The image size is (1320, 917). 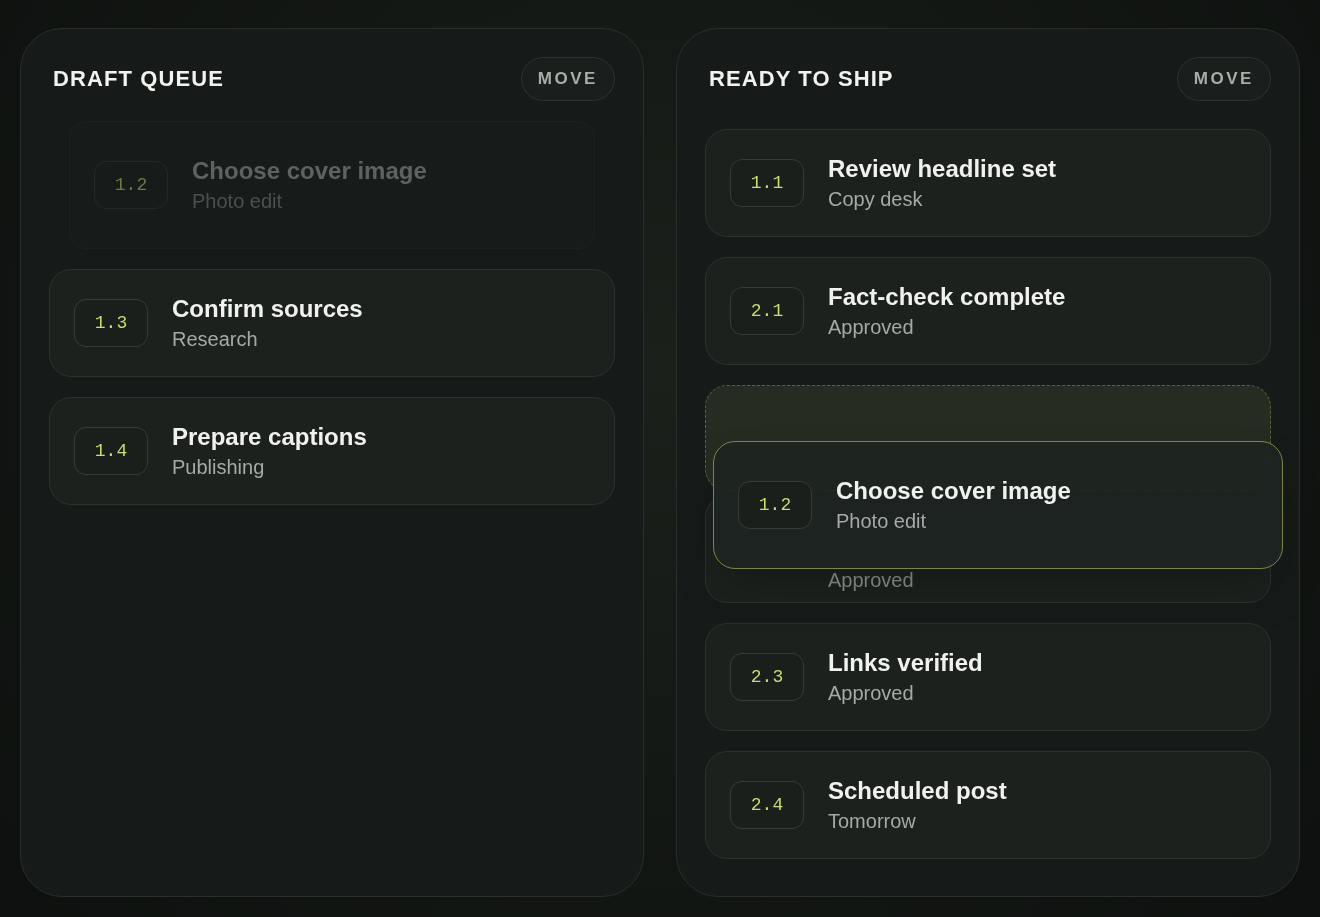 What do you see at coordinates (942, 168) in the screenshot?
I see `task-title: Review headline set` at bounding box center [942, 168].